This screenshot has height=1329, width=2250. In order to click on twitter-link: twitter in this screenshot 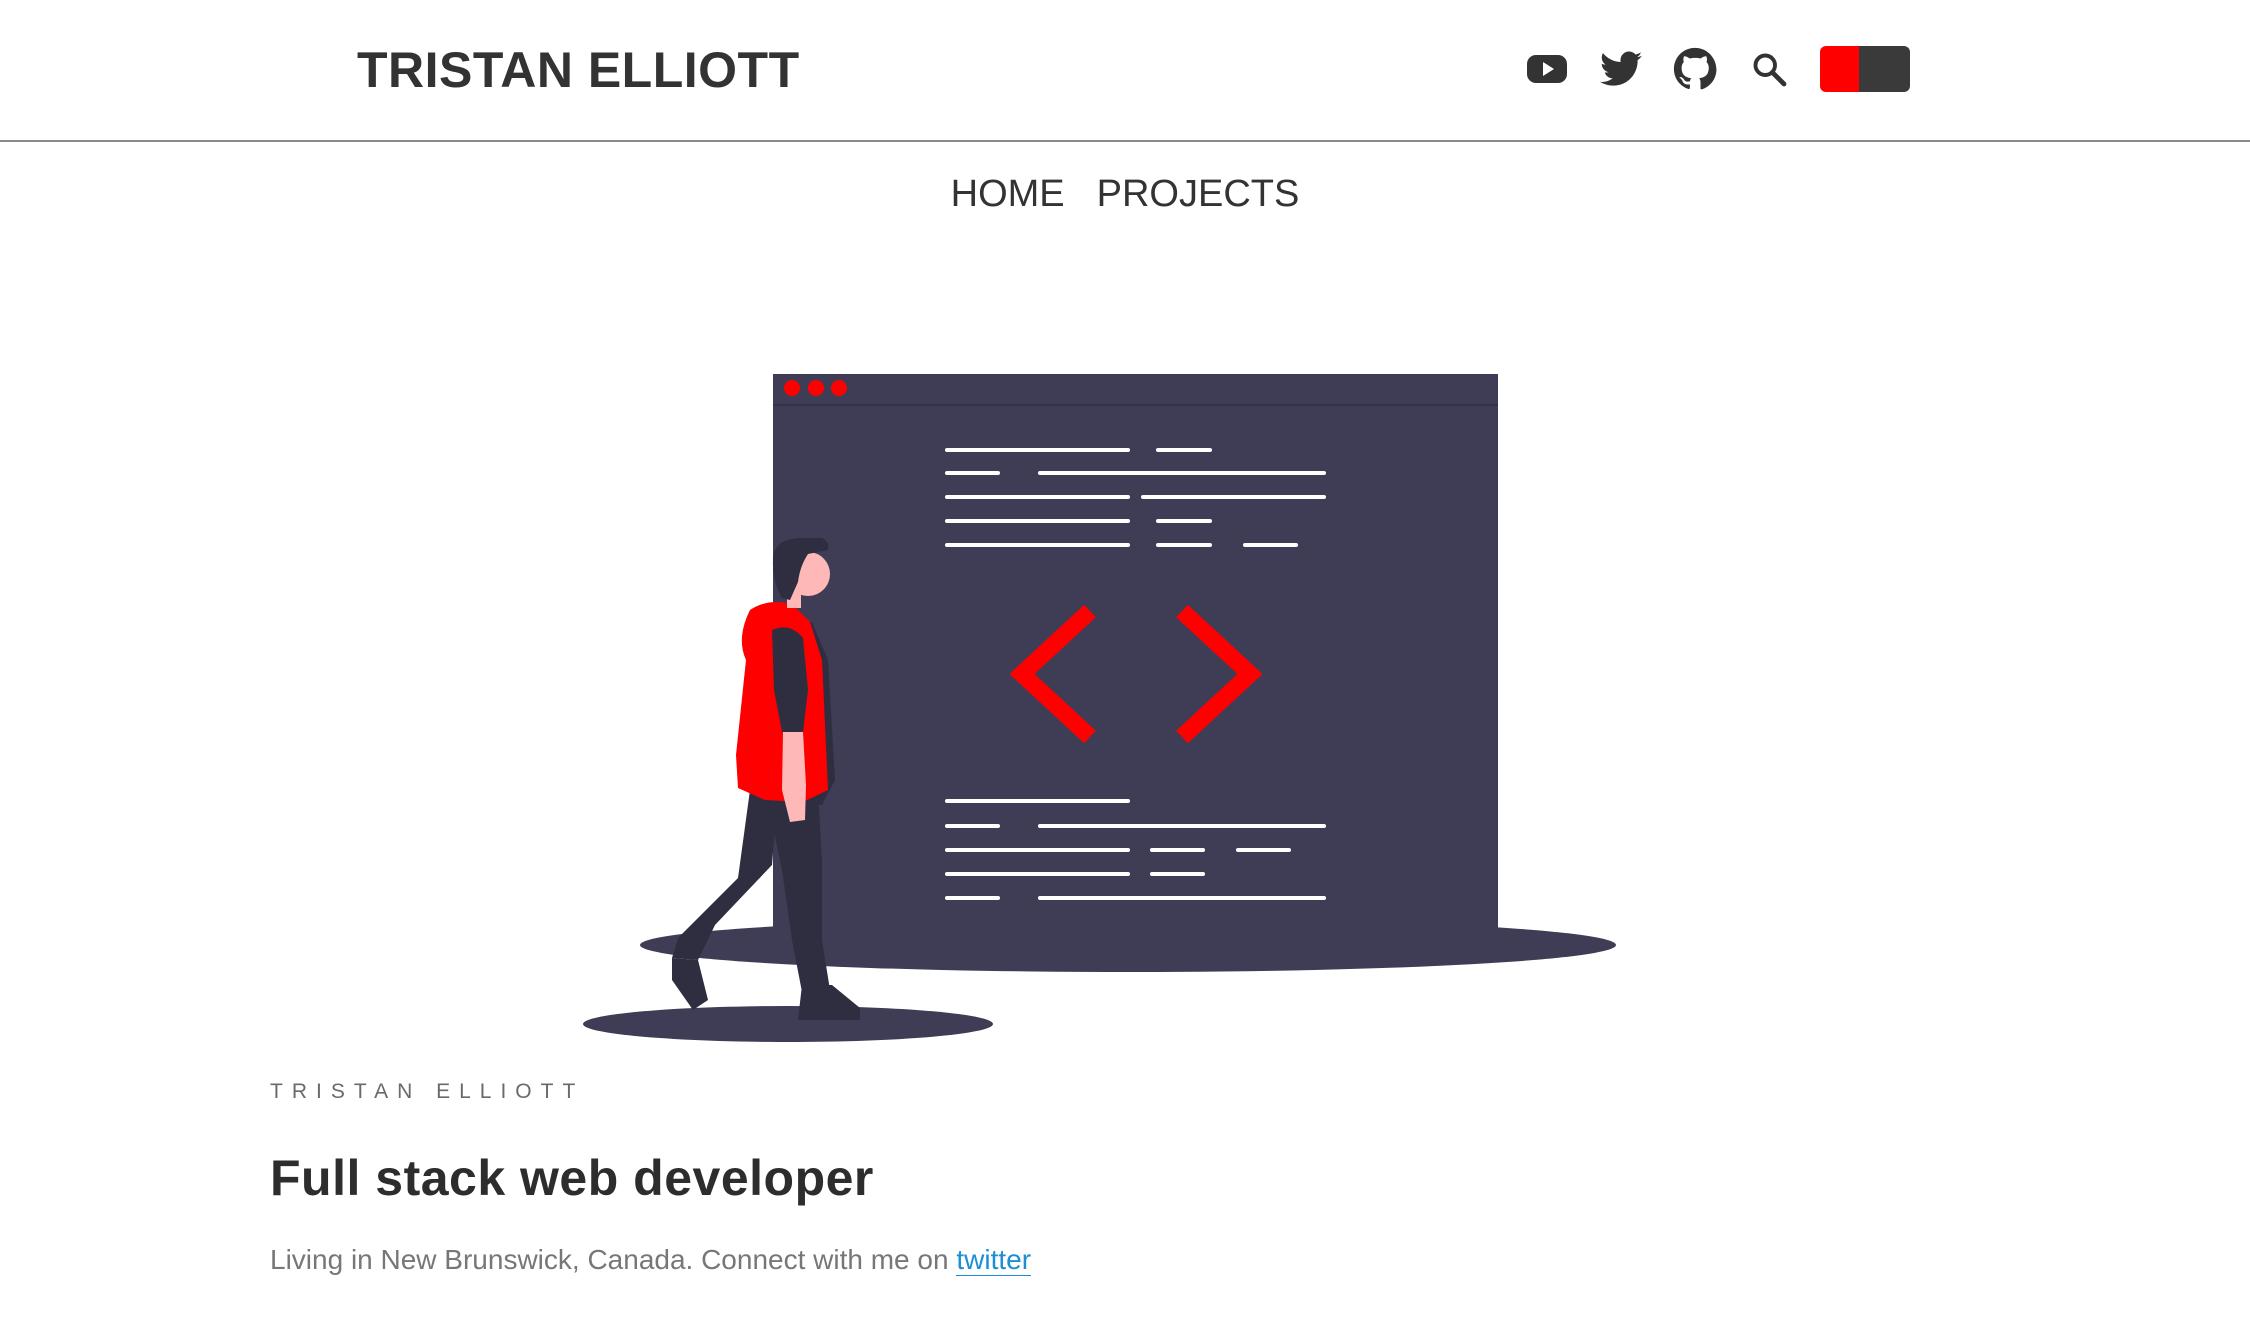, I will do `click(994, 1260)`.